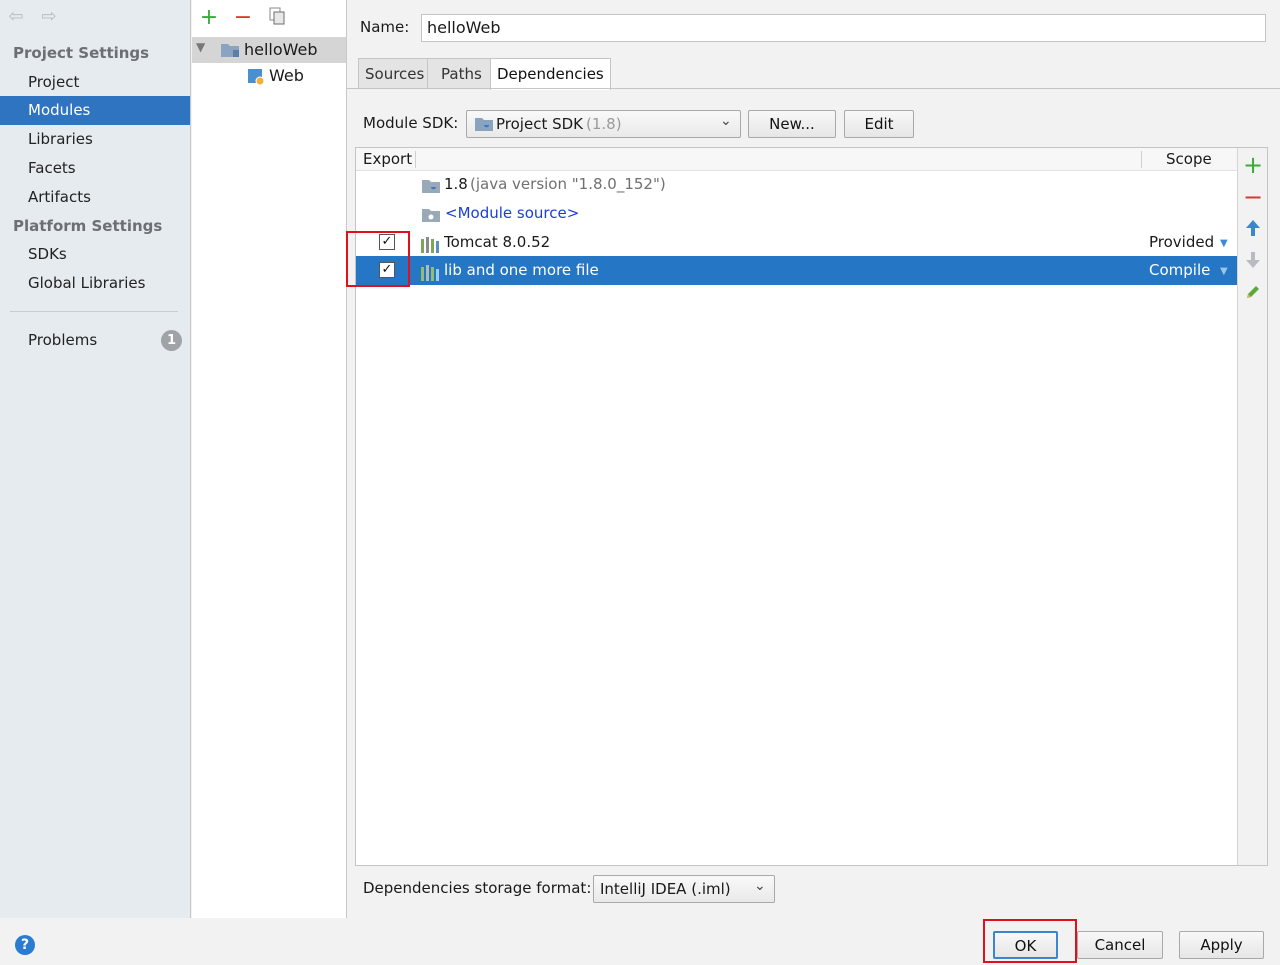 The image size is (1280, 965). What do you see at coordinates (378, 259) in the screenshot?
I see `export-highlight-box` at bounding box center [378, 259].